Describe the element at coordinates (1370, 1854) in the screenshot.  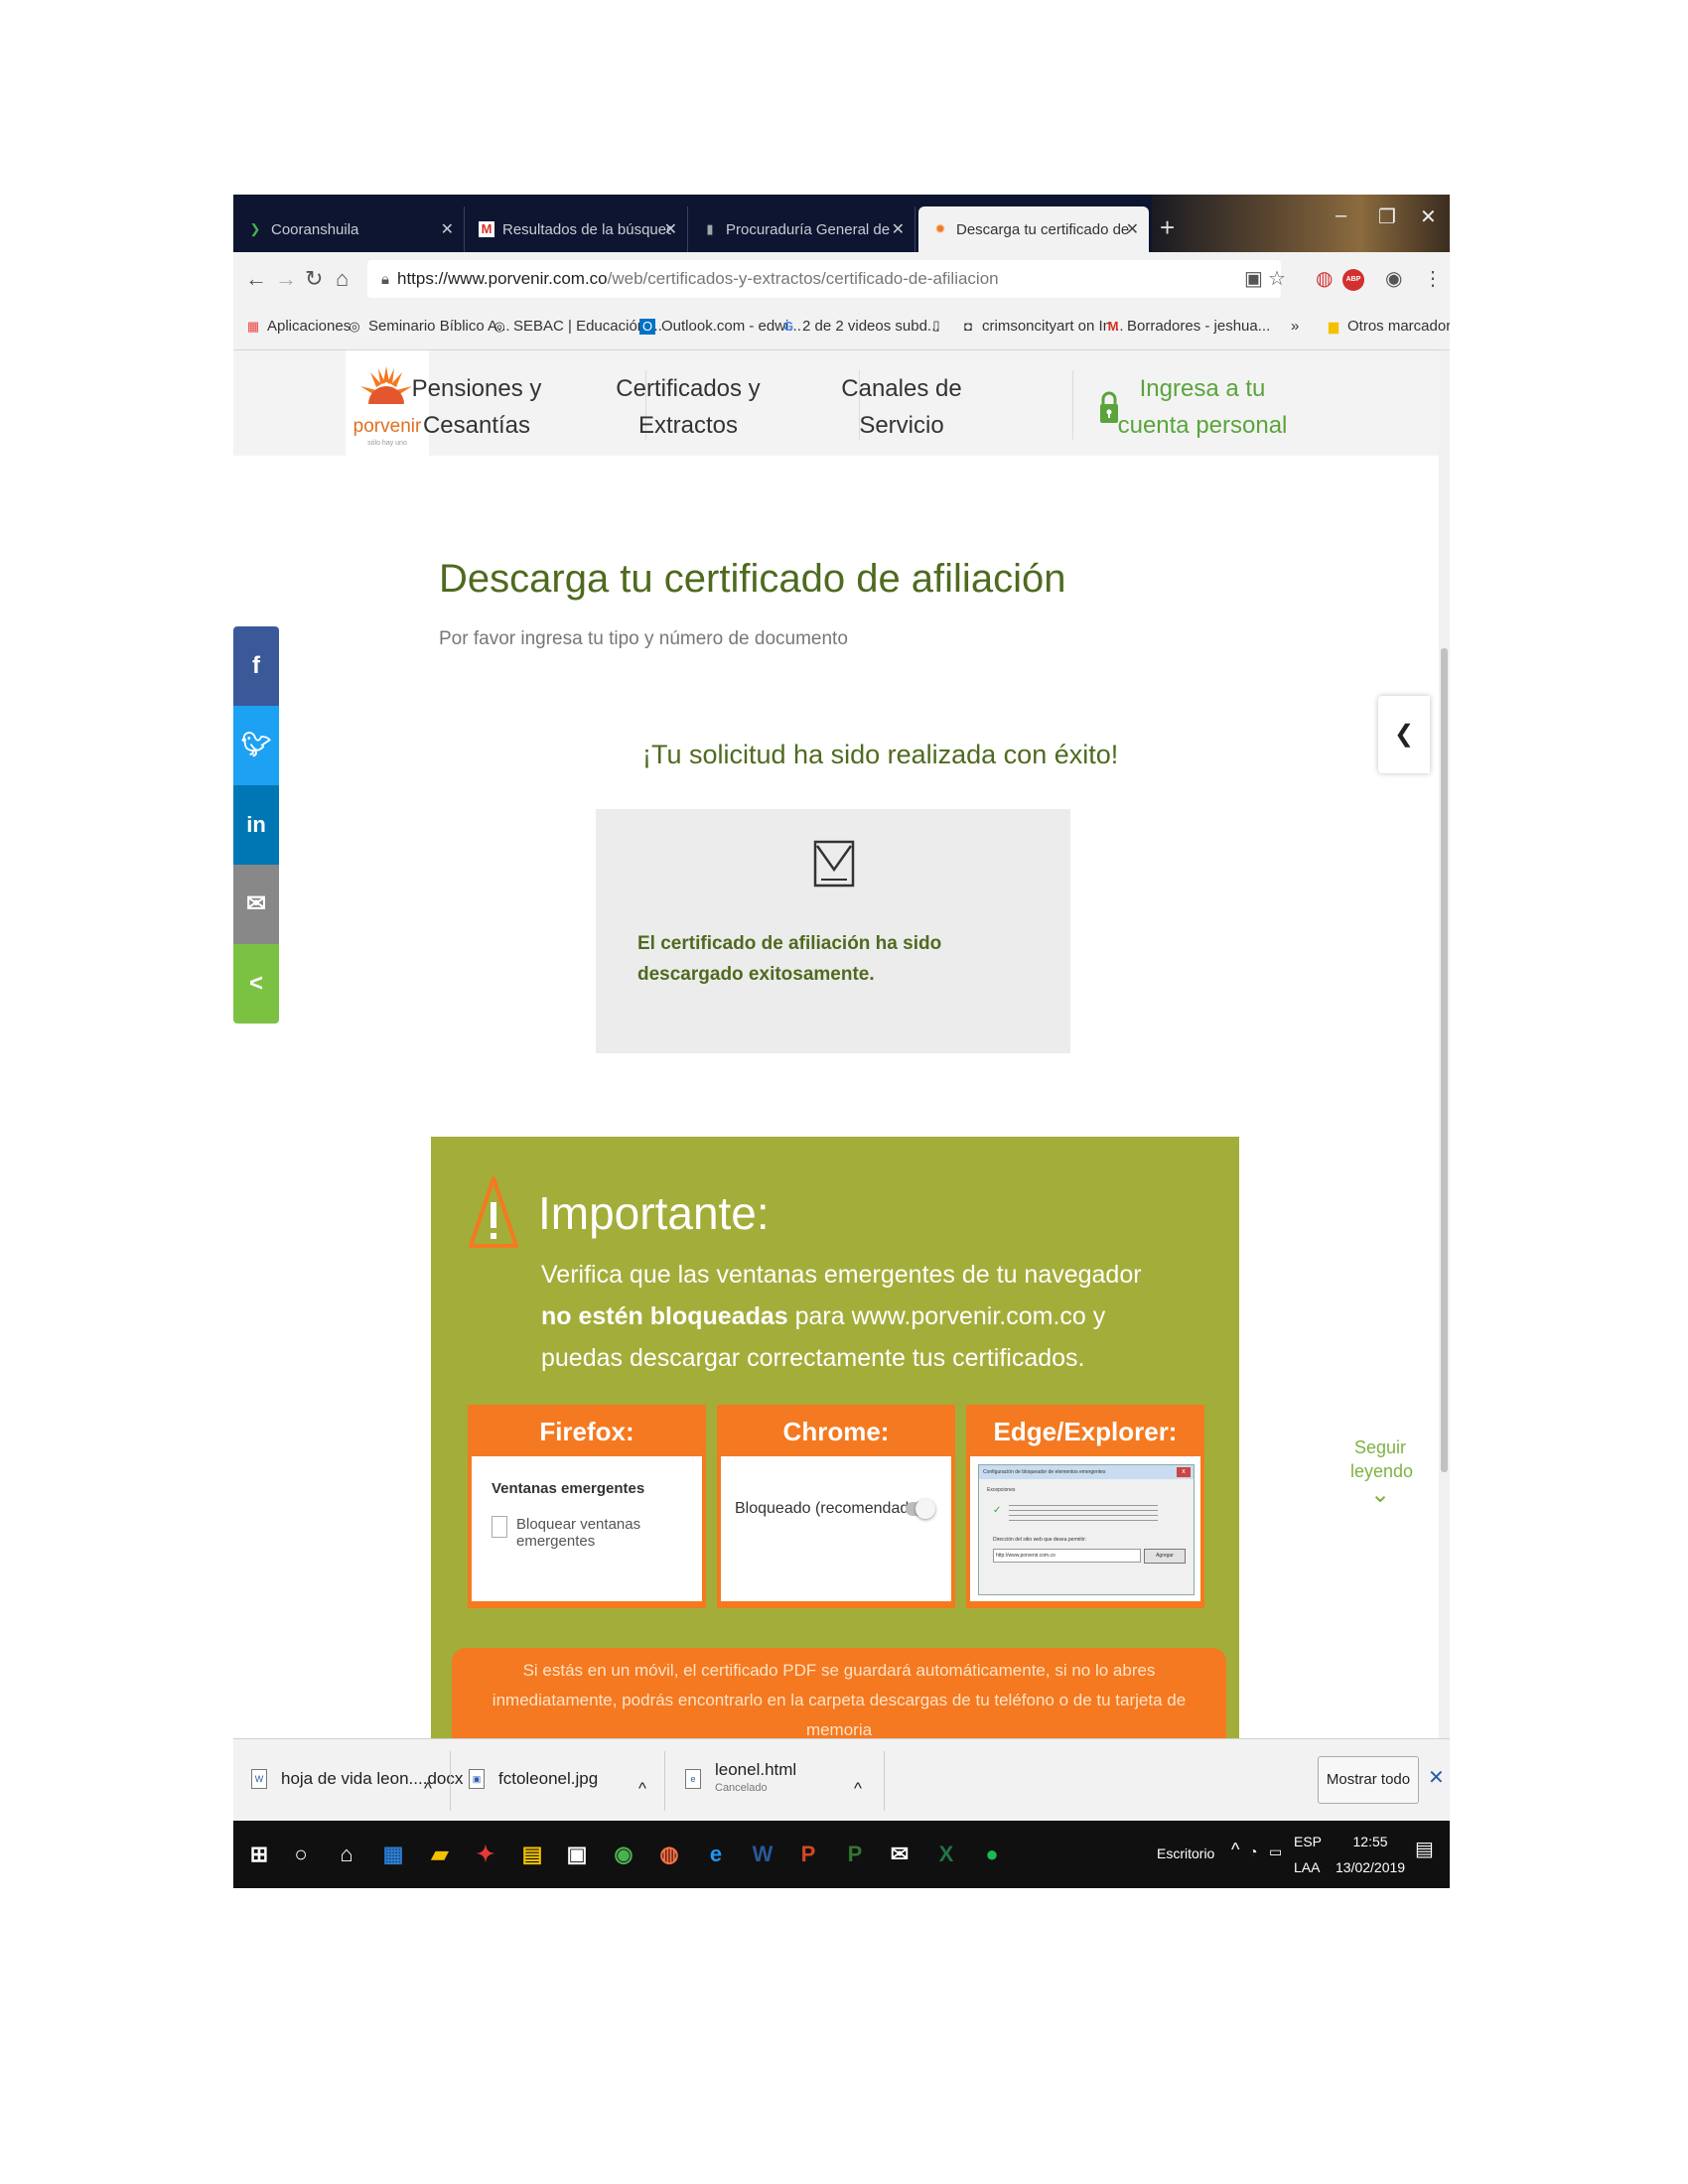
I see `clock: 12:55 13/02/2019` at that location.